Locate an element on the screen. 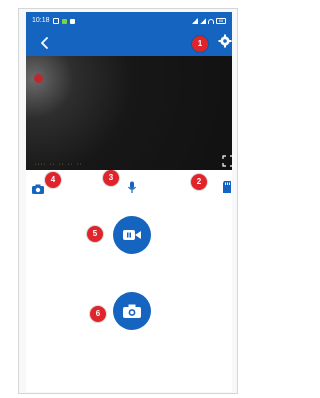 This screenshot has height=398, width=320. video-timestamp: ···· ·· ·· ·· ·· is located at coordinates (58, 165).